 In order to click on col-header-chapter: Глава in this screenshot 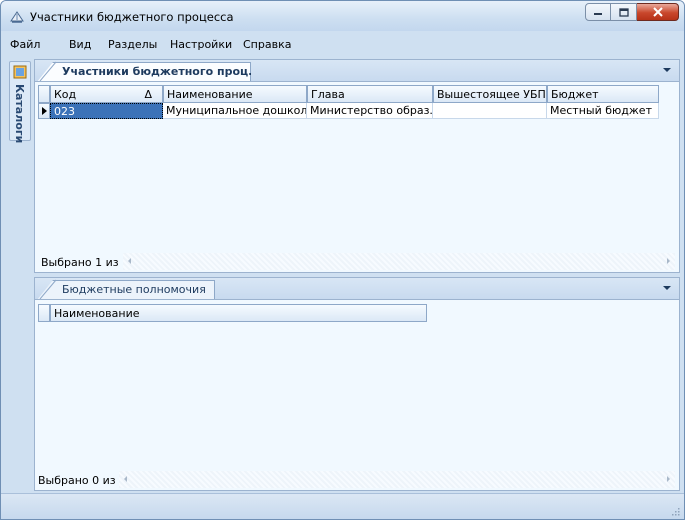, I will do `click(370, 94)`.